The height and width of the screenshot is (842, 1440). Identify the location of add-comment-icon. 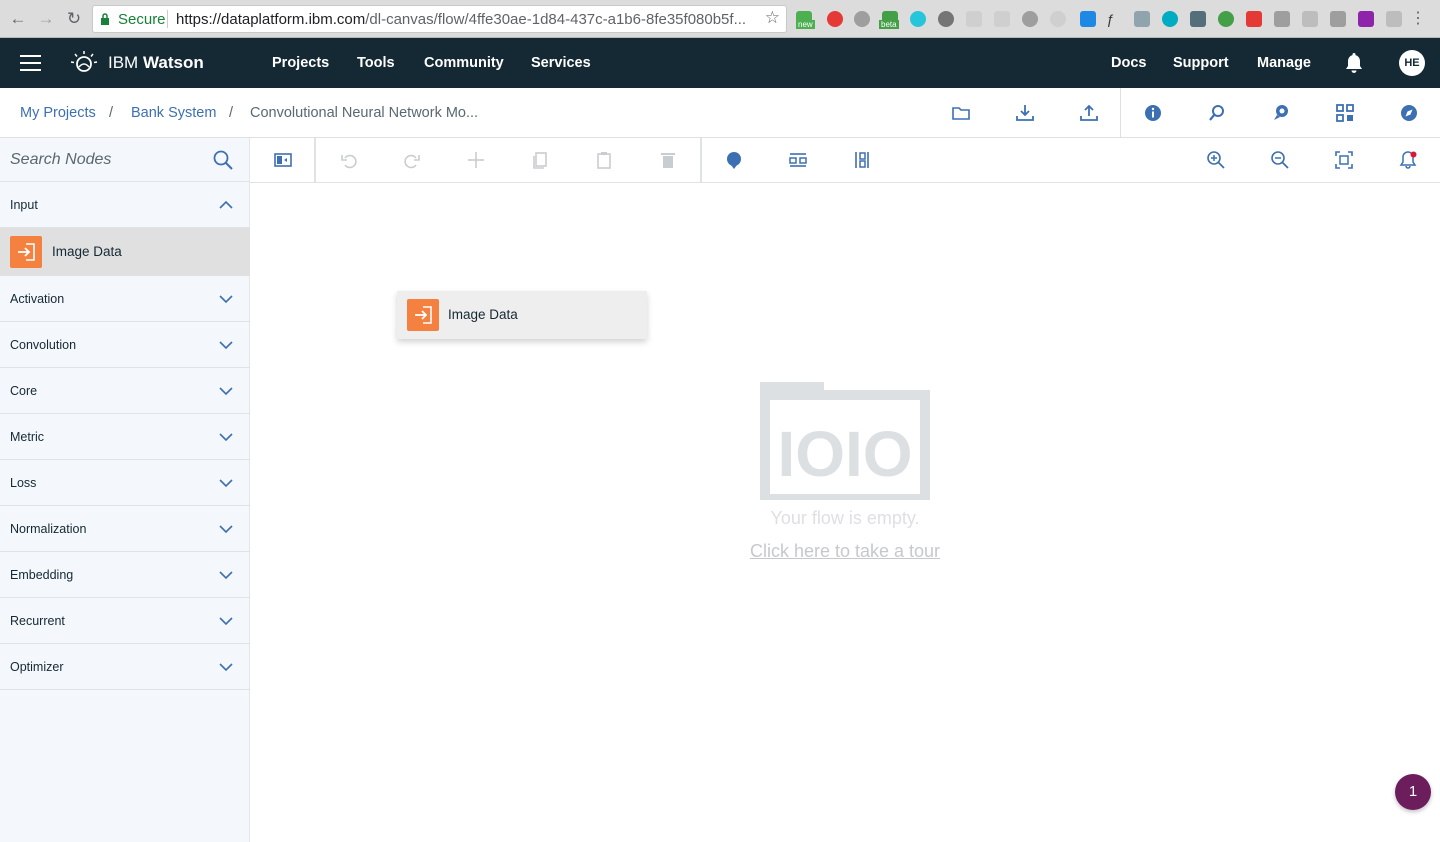
(734, 160).